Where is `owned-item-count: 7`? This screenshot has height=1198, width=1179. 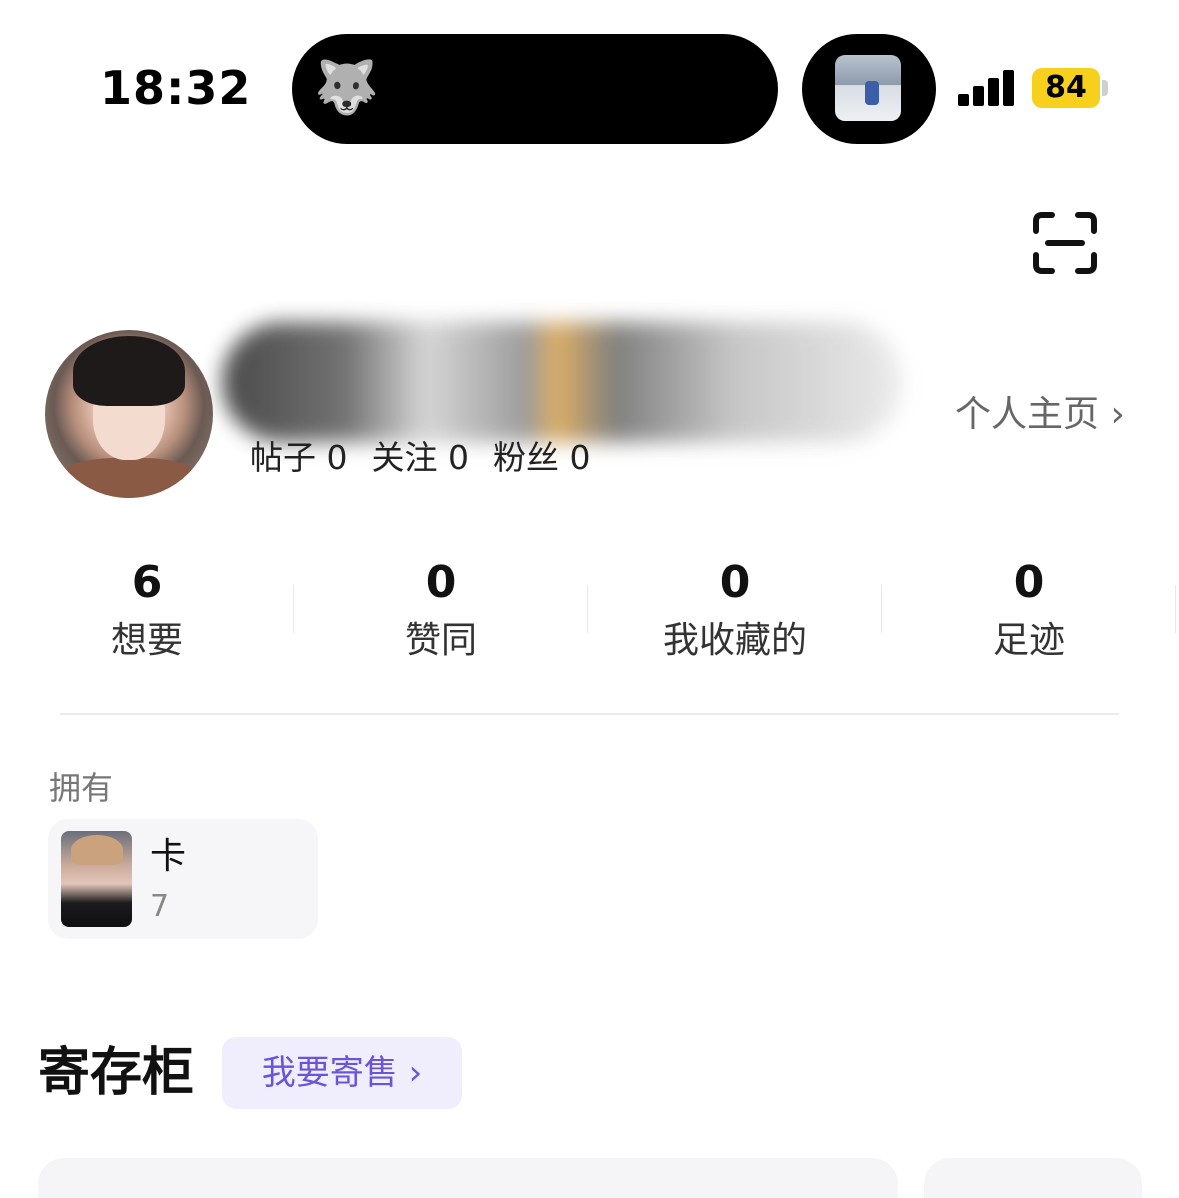 owned-item-count: 7 is located at coordinates (160, 906).